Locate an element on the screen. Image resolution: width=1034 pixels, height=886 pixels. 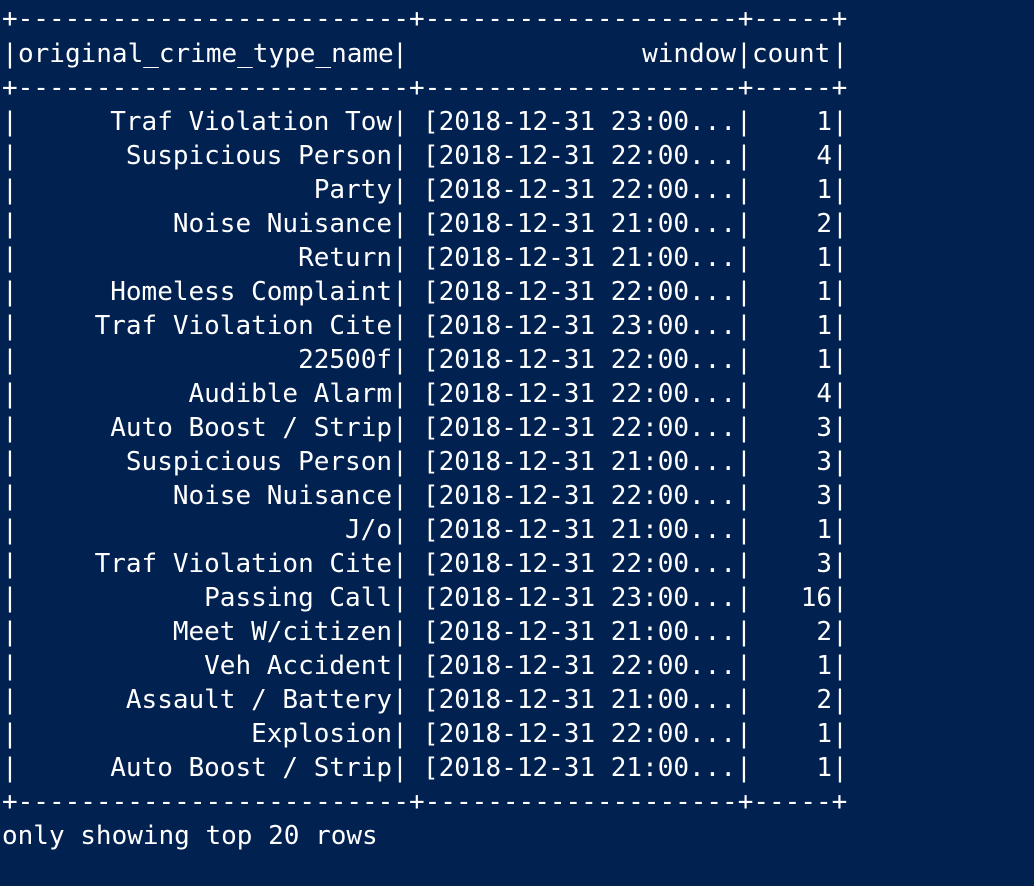
cell-crime-type: Auto Boost / Strip is located at coordinates (251, 768).